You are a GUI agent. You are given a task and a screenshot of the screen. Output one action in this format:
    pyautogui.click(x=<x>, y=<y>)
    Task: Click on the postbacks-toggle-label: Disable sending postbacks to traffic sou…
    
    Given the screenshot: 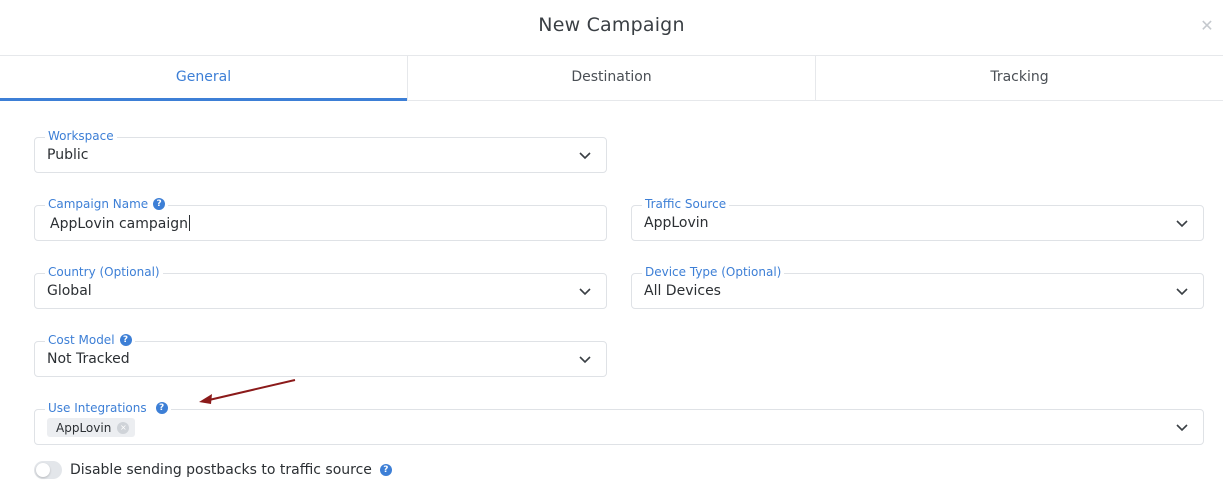 What is the action you would take?
    pyautogui.click(x=221, y=470)
    